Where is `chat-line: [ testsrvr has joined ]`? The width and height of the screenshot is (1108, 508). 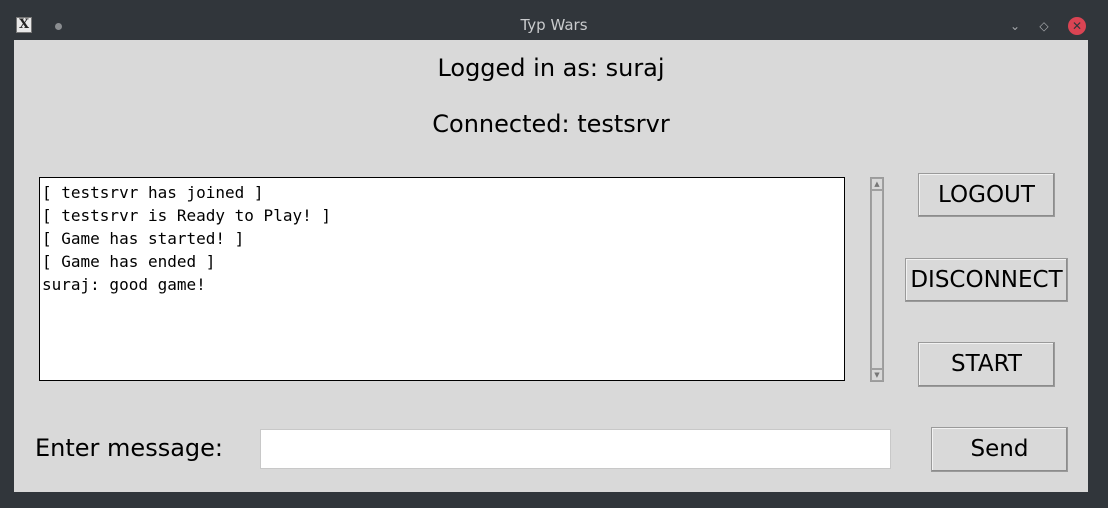
chat-line: [ testsrvr has joined ] is located at coordinates (153, 192).